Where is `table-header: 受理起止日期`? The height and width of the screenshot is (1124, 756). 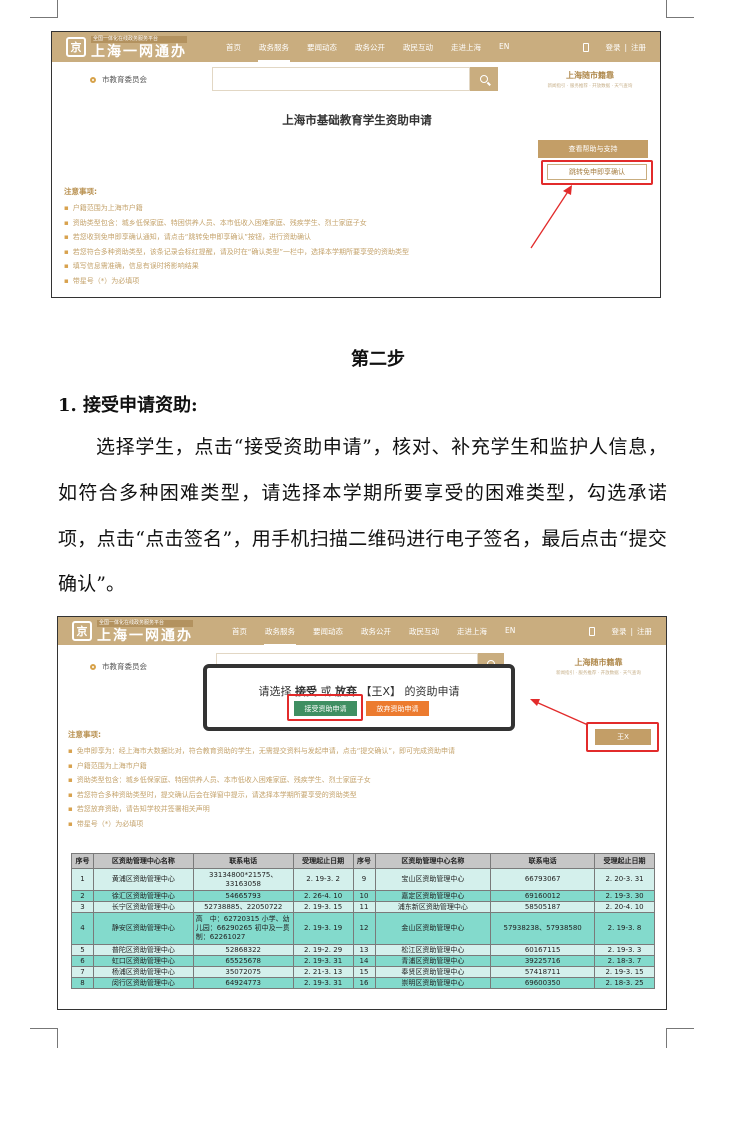 table-header: 受理起止日期 is located at coordinates (323, 861).